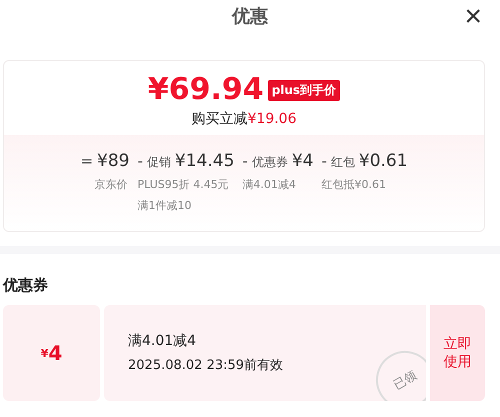 The image size is (500, 417). I want to click on coupon-value: ¥4, so click(51, 353).